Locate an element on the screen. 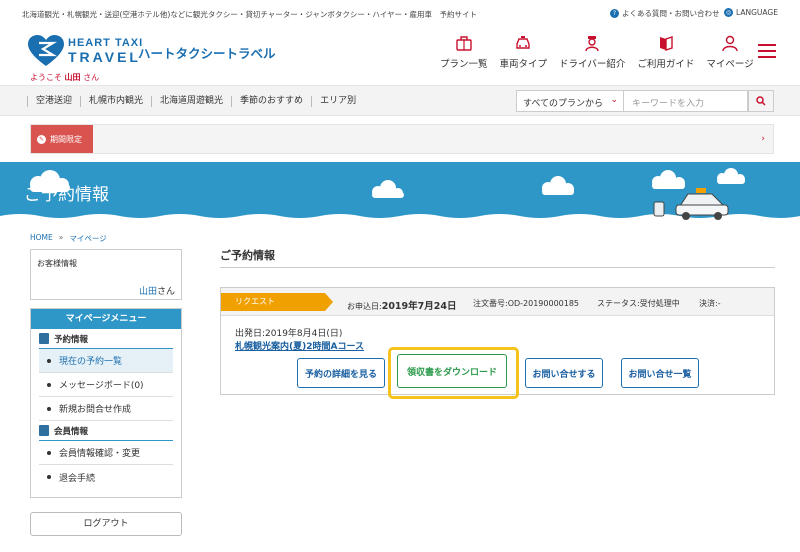  chevron-right-icon: › is located at coordinates (763, 139).